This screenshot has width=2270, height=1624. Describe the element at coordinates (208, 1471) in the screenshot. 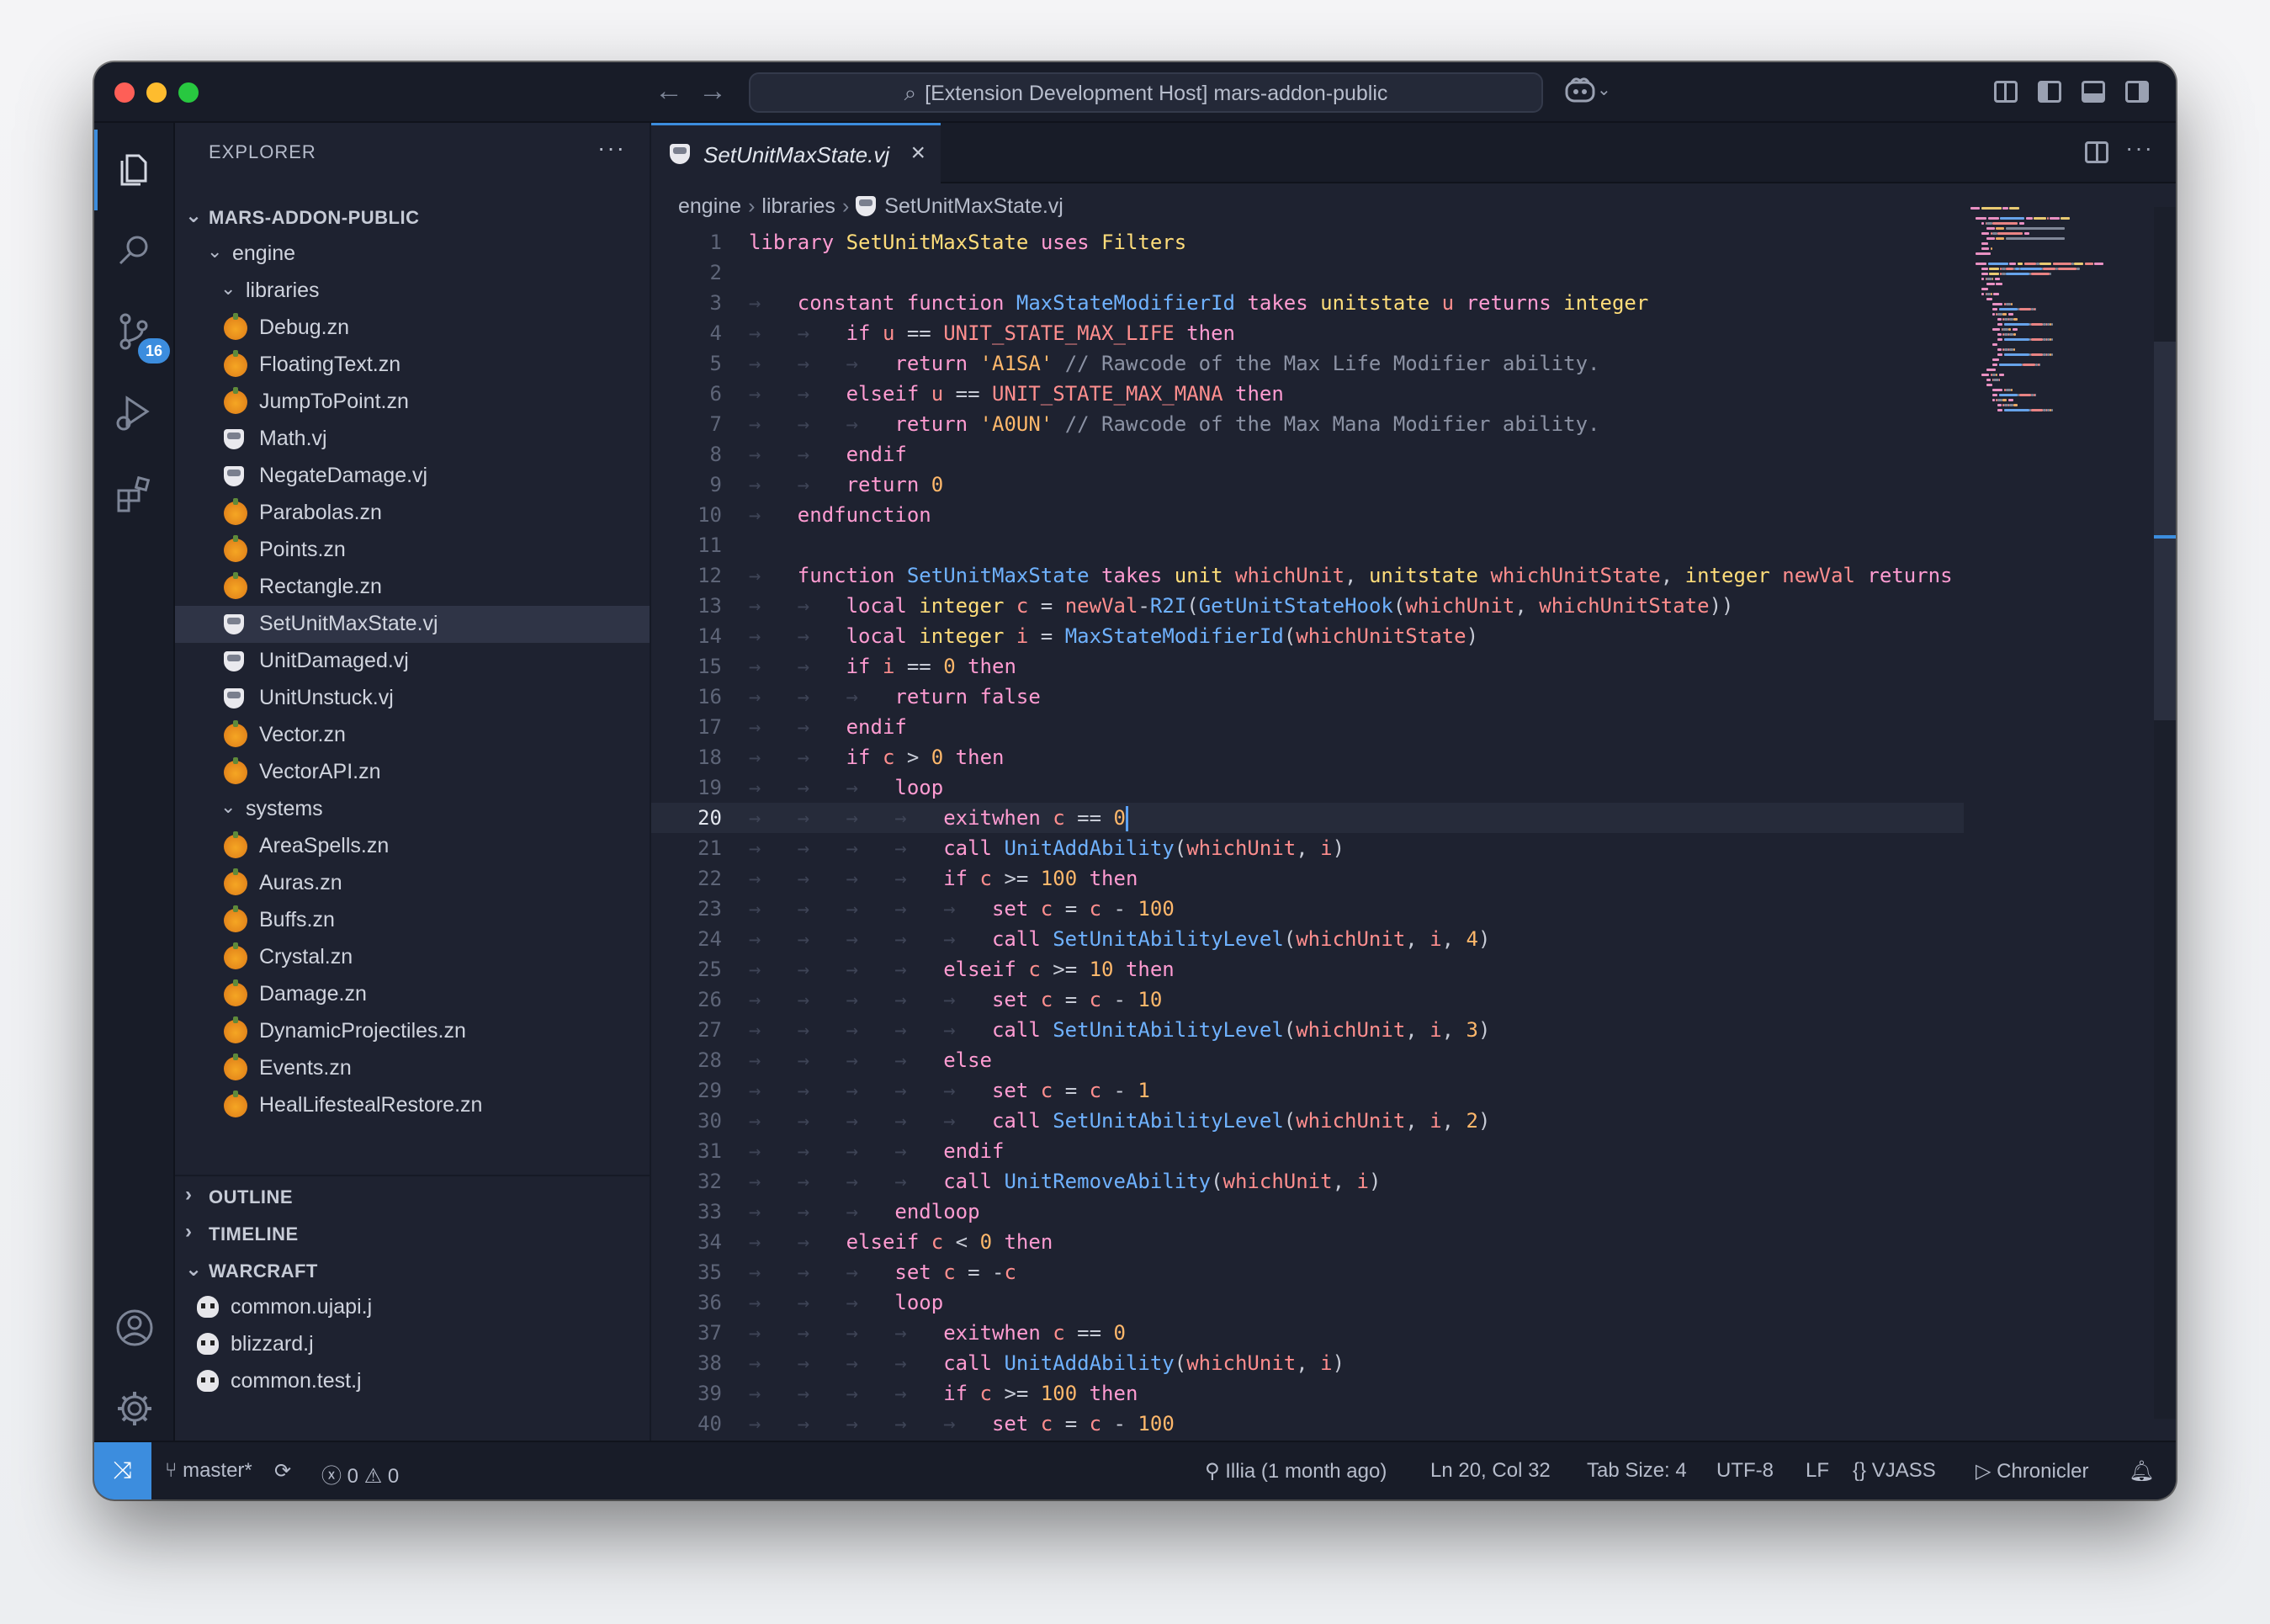

I see `branch-indicator: ⑂ master*` at that location.